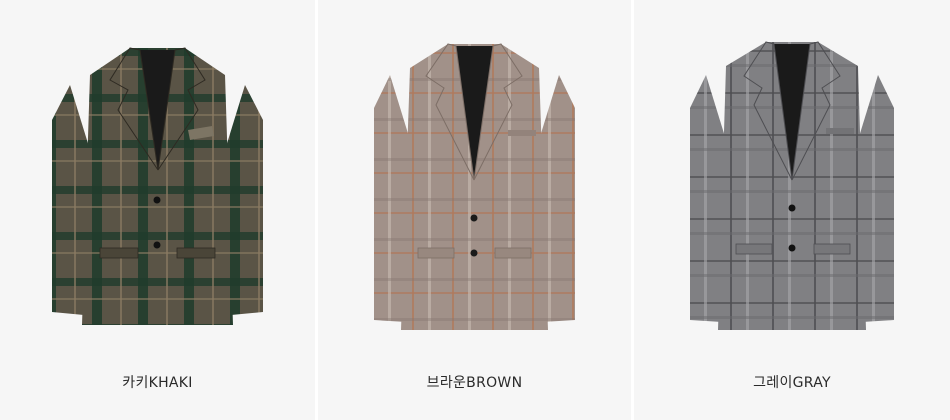  Describe the element at coordinates (157, 383) in the screenshot. I see `color-label-khaki: 카키KHAKI` at that location.